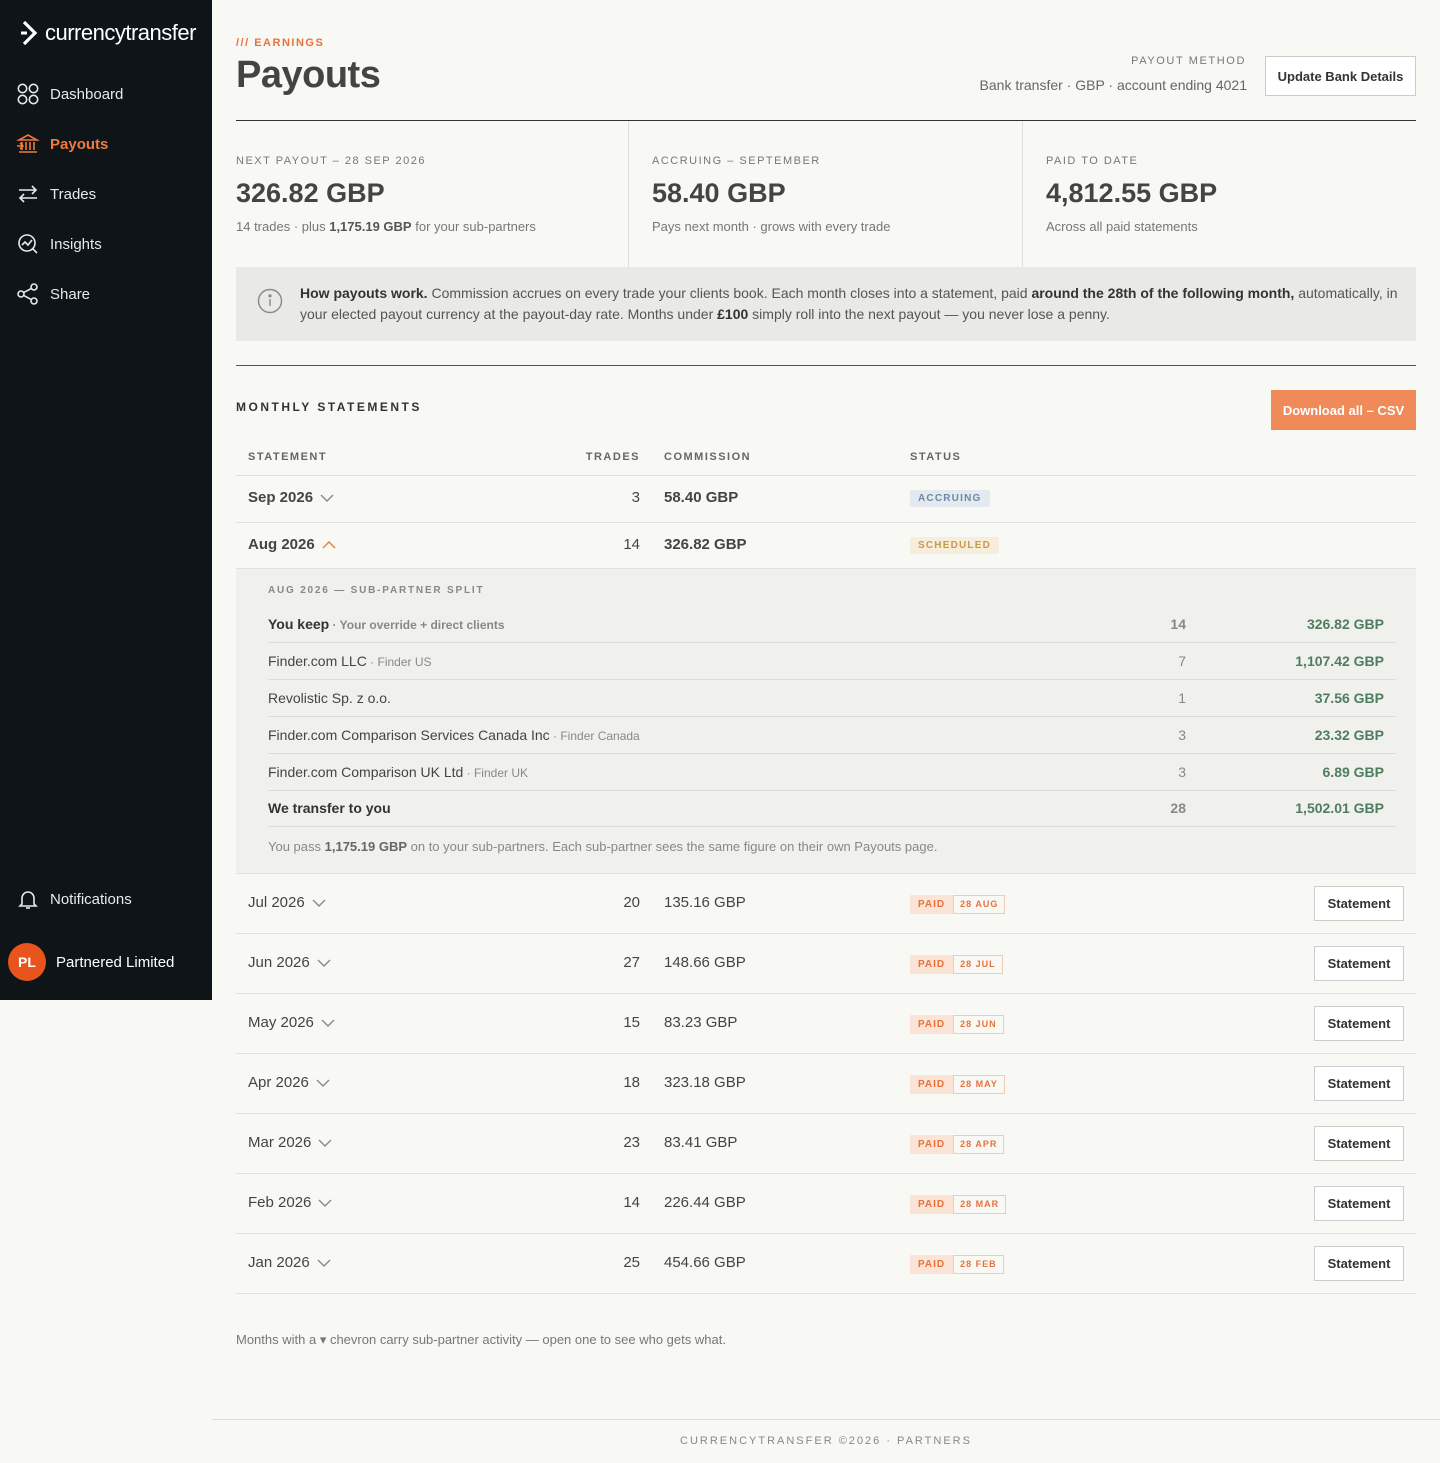 This screenshot has height=1463, width=1440. Describe the element at coordinates (290, 1262) in the screenshot. I see `statement-month-toggle: Jan 2026` at that location.